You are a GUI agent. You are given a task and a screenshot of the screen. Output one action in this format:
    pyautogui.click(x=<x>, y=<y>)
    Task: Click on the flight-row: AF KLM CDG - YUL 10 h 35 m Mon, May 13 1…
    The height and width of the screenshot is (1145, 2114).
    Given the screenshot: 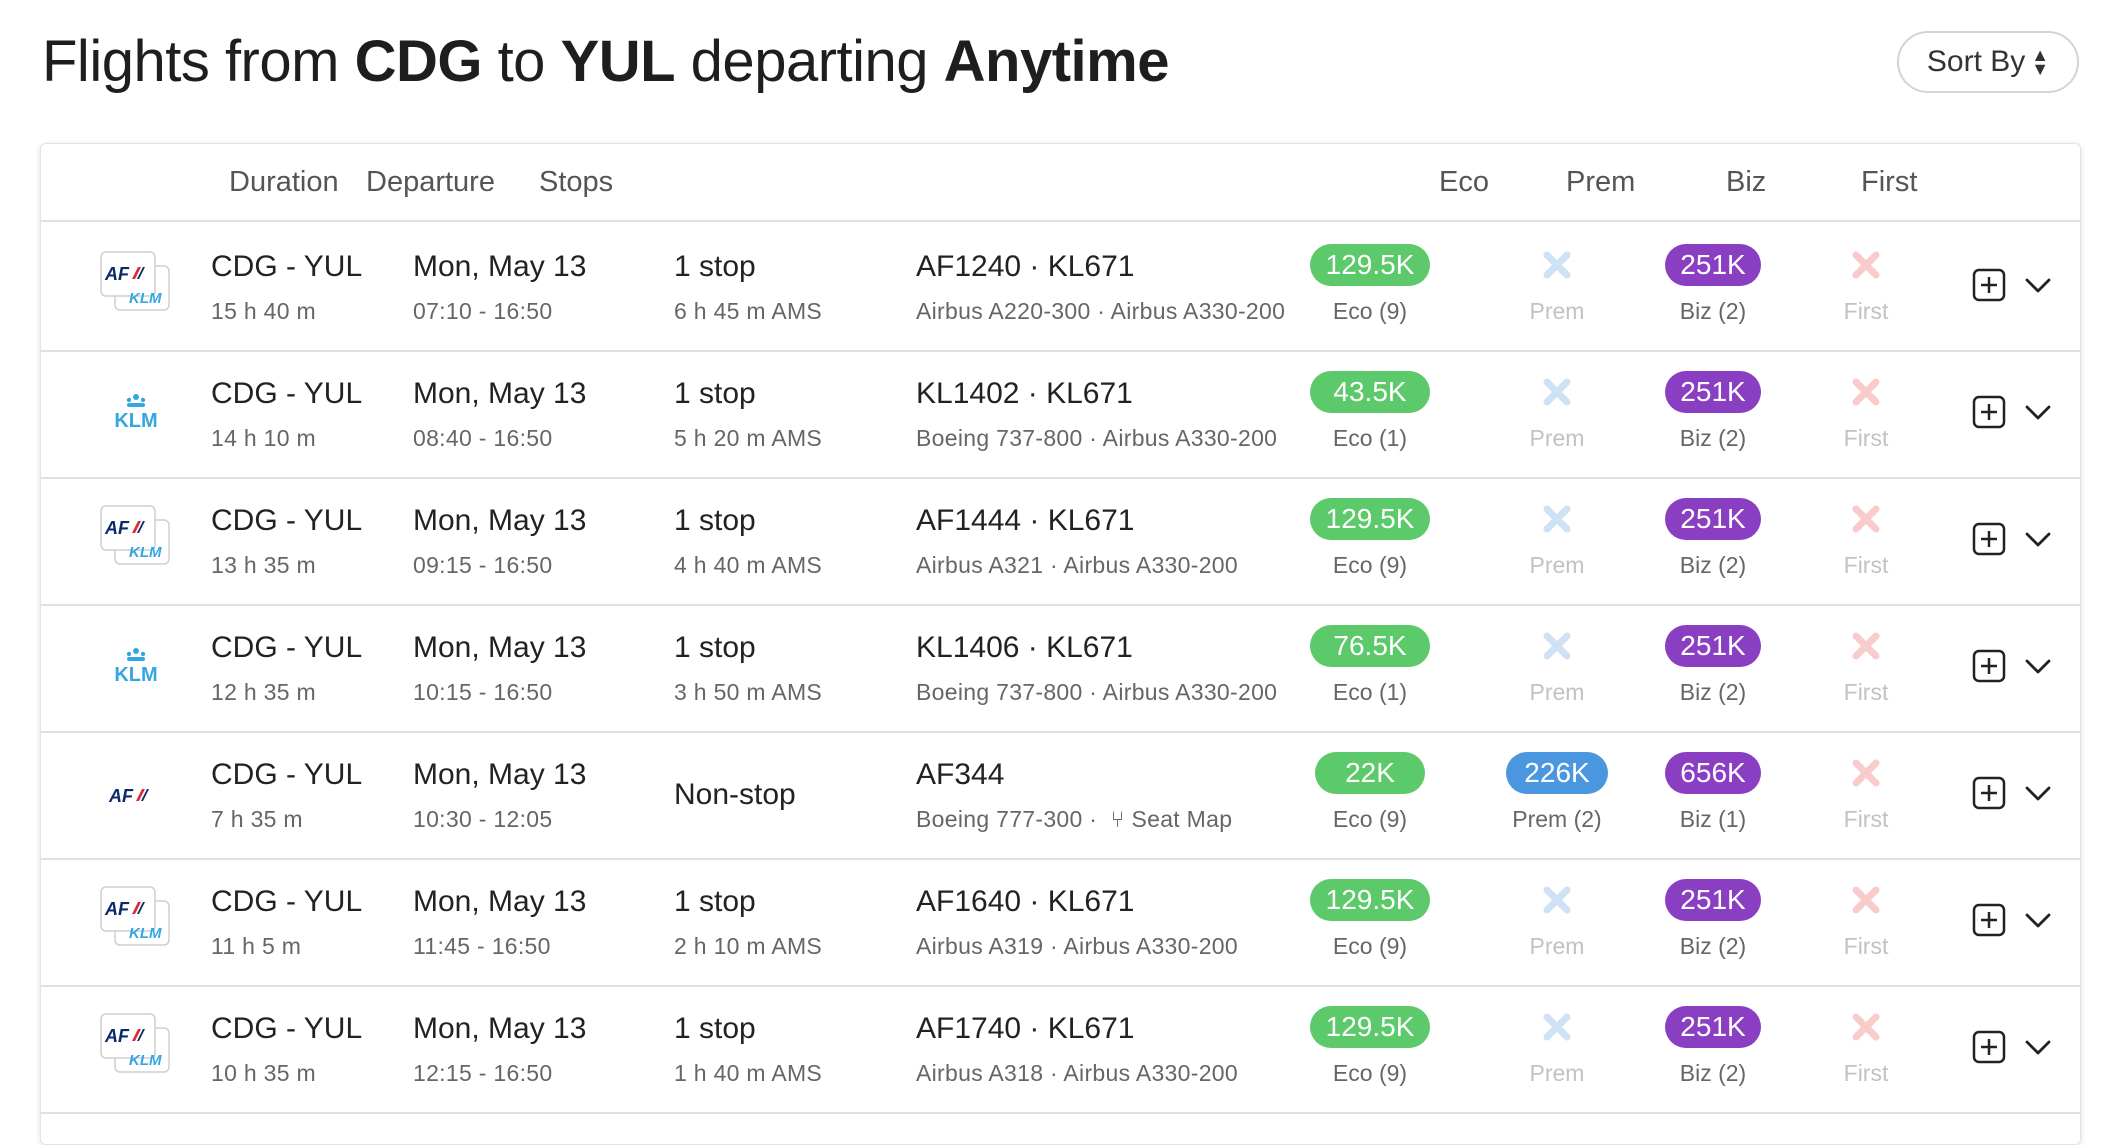 What is the action you would take?
    pyautogui.click(x=1060, y=1049)
    